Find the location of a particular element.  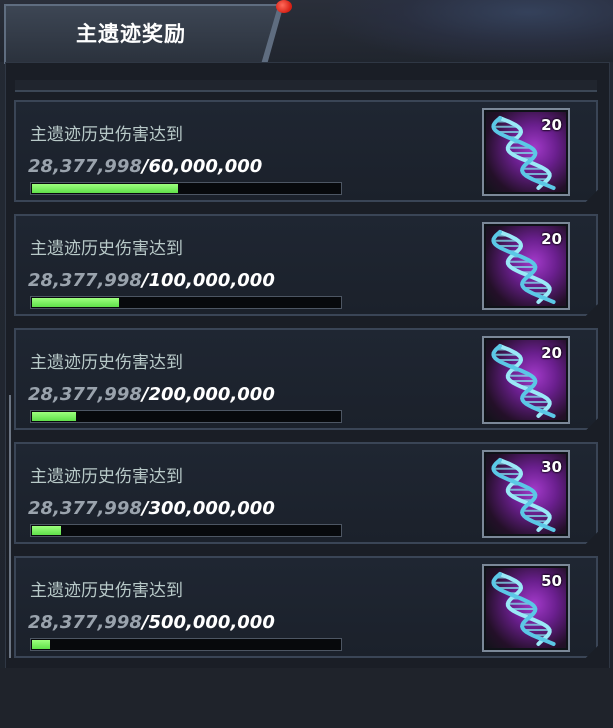

list-top-divider is located at coordinates (306, 86).